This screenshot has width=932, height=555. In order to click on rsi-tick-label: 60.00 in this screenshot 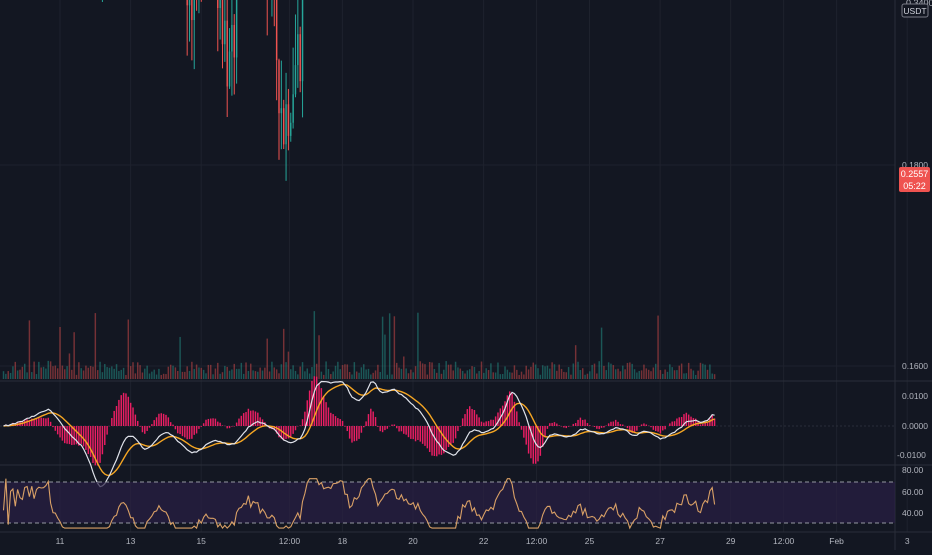, I will do `click(913, 492)`.